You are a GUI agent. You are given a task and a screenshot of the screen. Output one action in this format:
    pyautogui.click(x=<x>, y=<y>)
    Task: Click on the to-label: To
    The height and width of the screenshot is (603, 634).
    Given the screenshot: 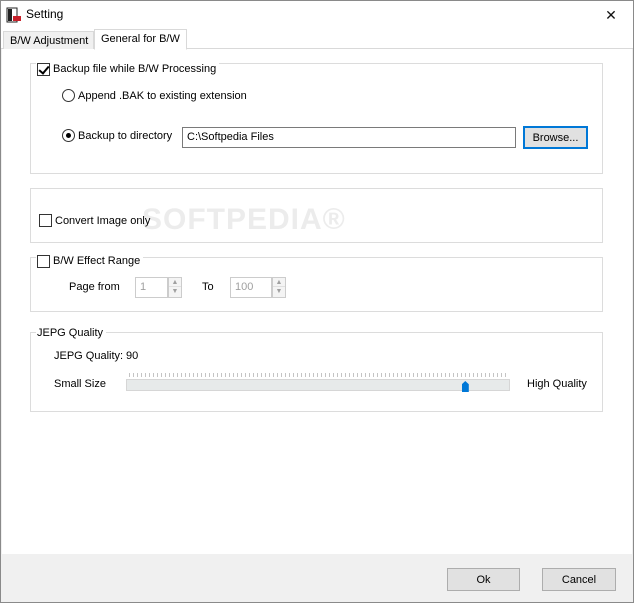 What is the action you would take?
    pyautogui.click(x=208, y=287)
    